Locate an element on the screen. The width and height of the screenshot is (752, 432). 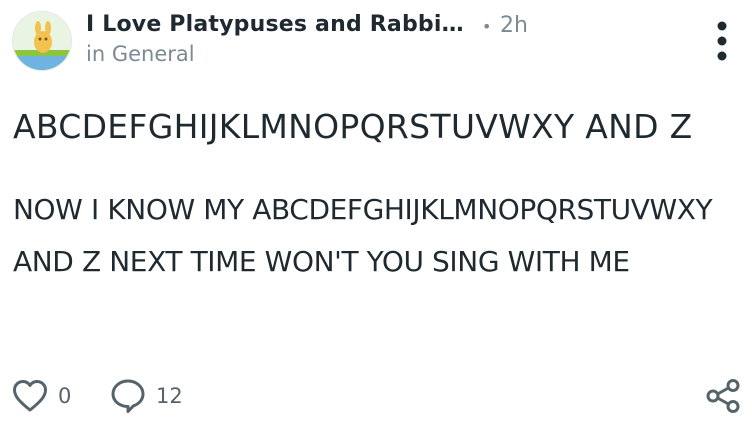
avatar-image is located at coordinates (42, 41).